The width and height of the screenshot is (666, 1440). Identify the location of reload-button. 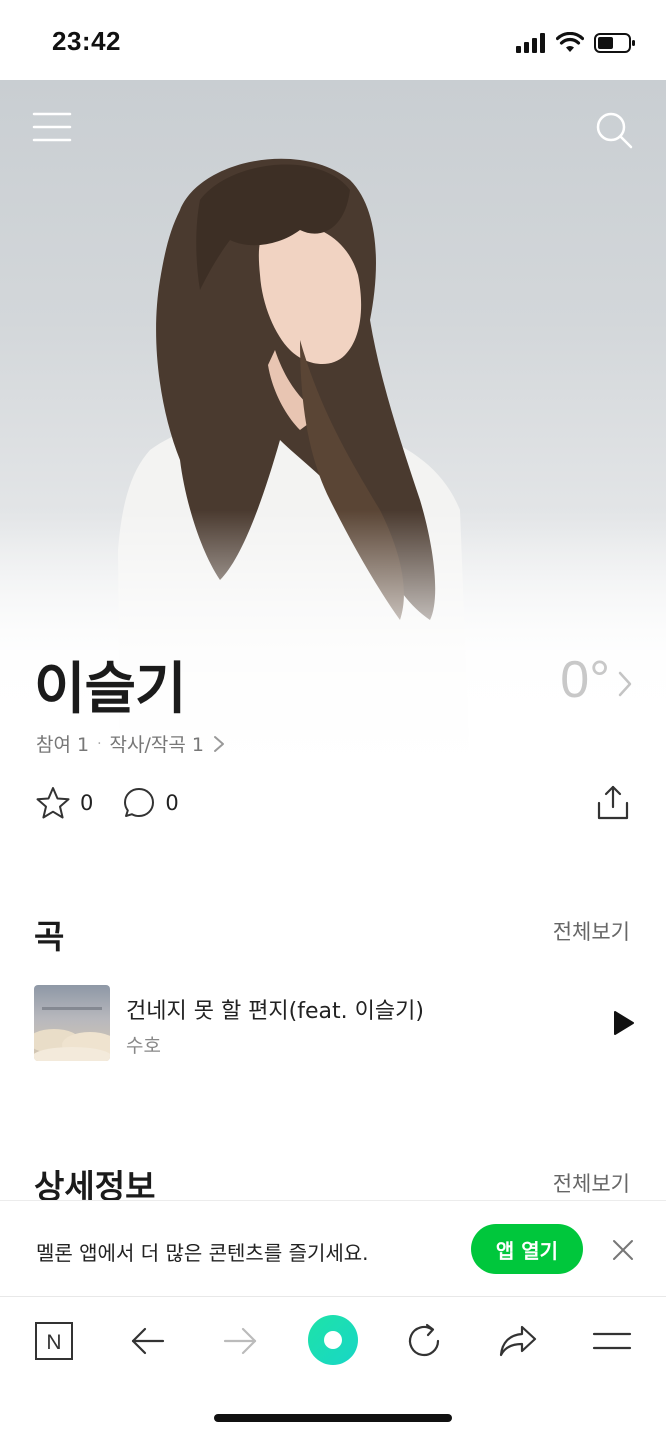
(424, 1341).